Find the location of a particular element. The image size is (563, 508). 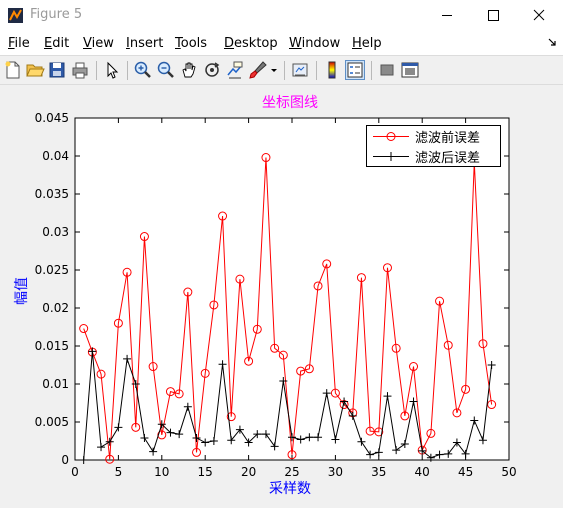

legend-marker-plus-icon is located at coordinates (391, 156).